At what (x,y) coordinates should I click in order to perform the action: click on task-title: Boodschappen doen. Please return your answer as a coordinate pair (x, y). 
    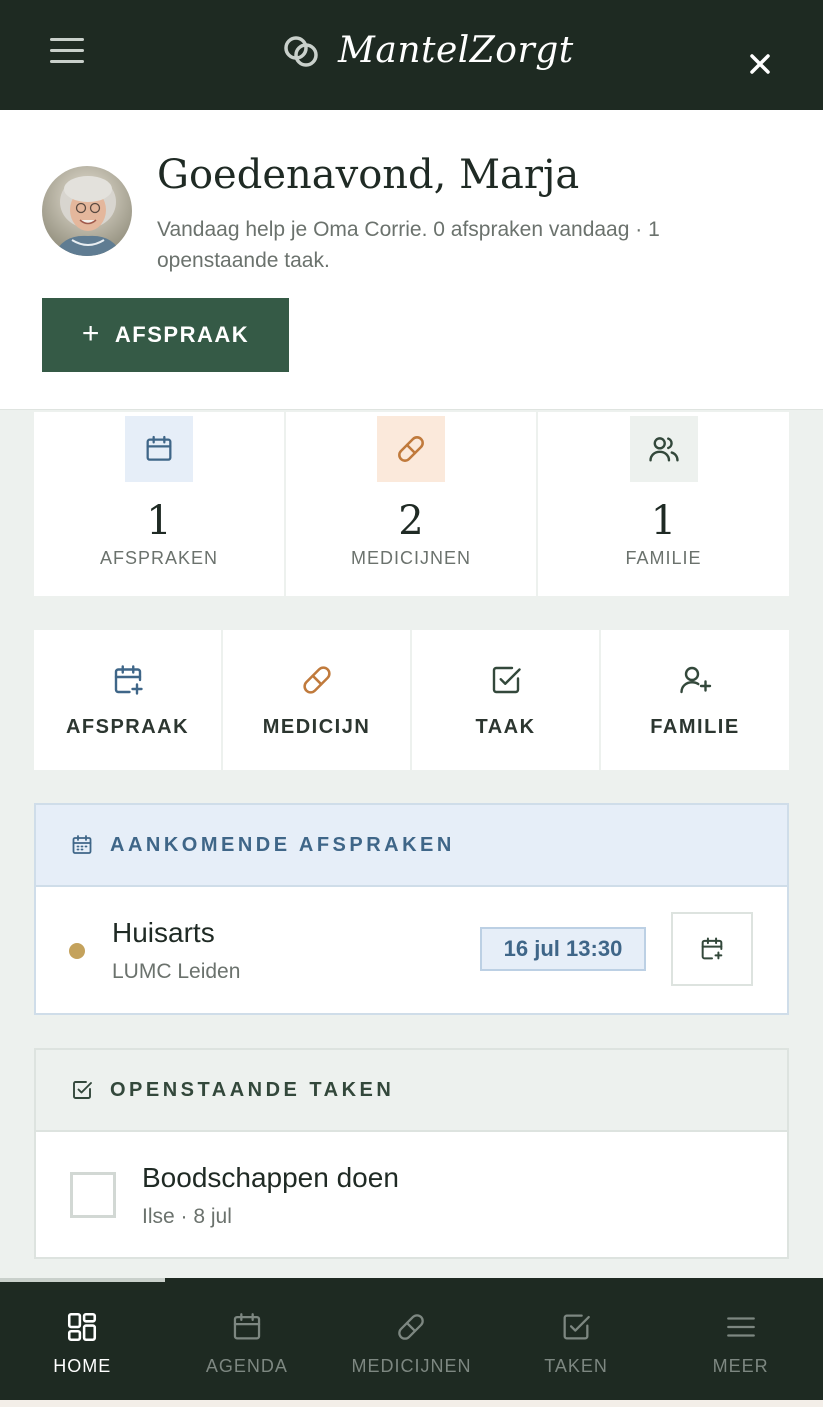
    Looking at the image, I should click on (270, 1177).